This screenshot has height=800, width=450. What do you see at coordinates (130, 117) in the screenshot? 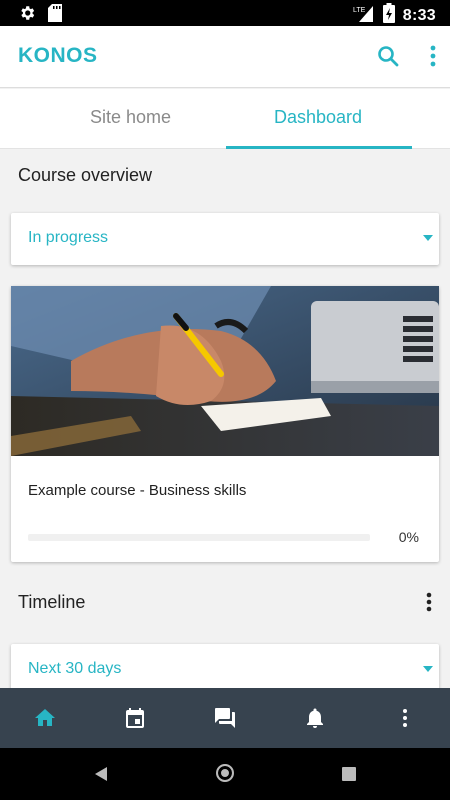
I see `tab-site-home: Site home` at bounding box center [130, 117].